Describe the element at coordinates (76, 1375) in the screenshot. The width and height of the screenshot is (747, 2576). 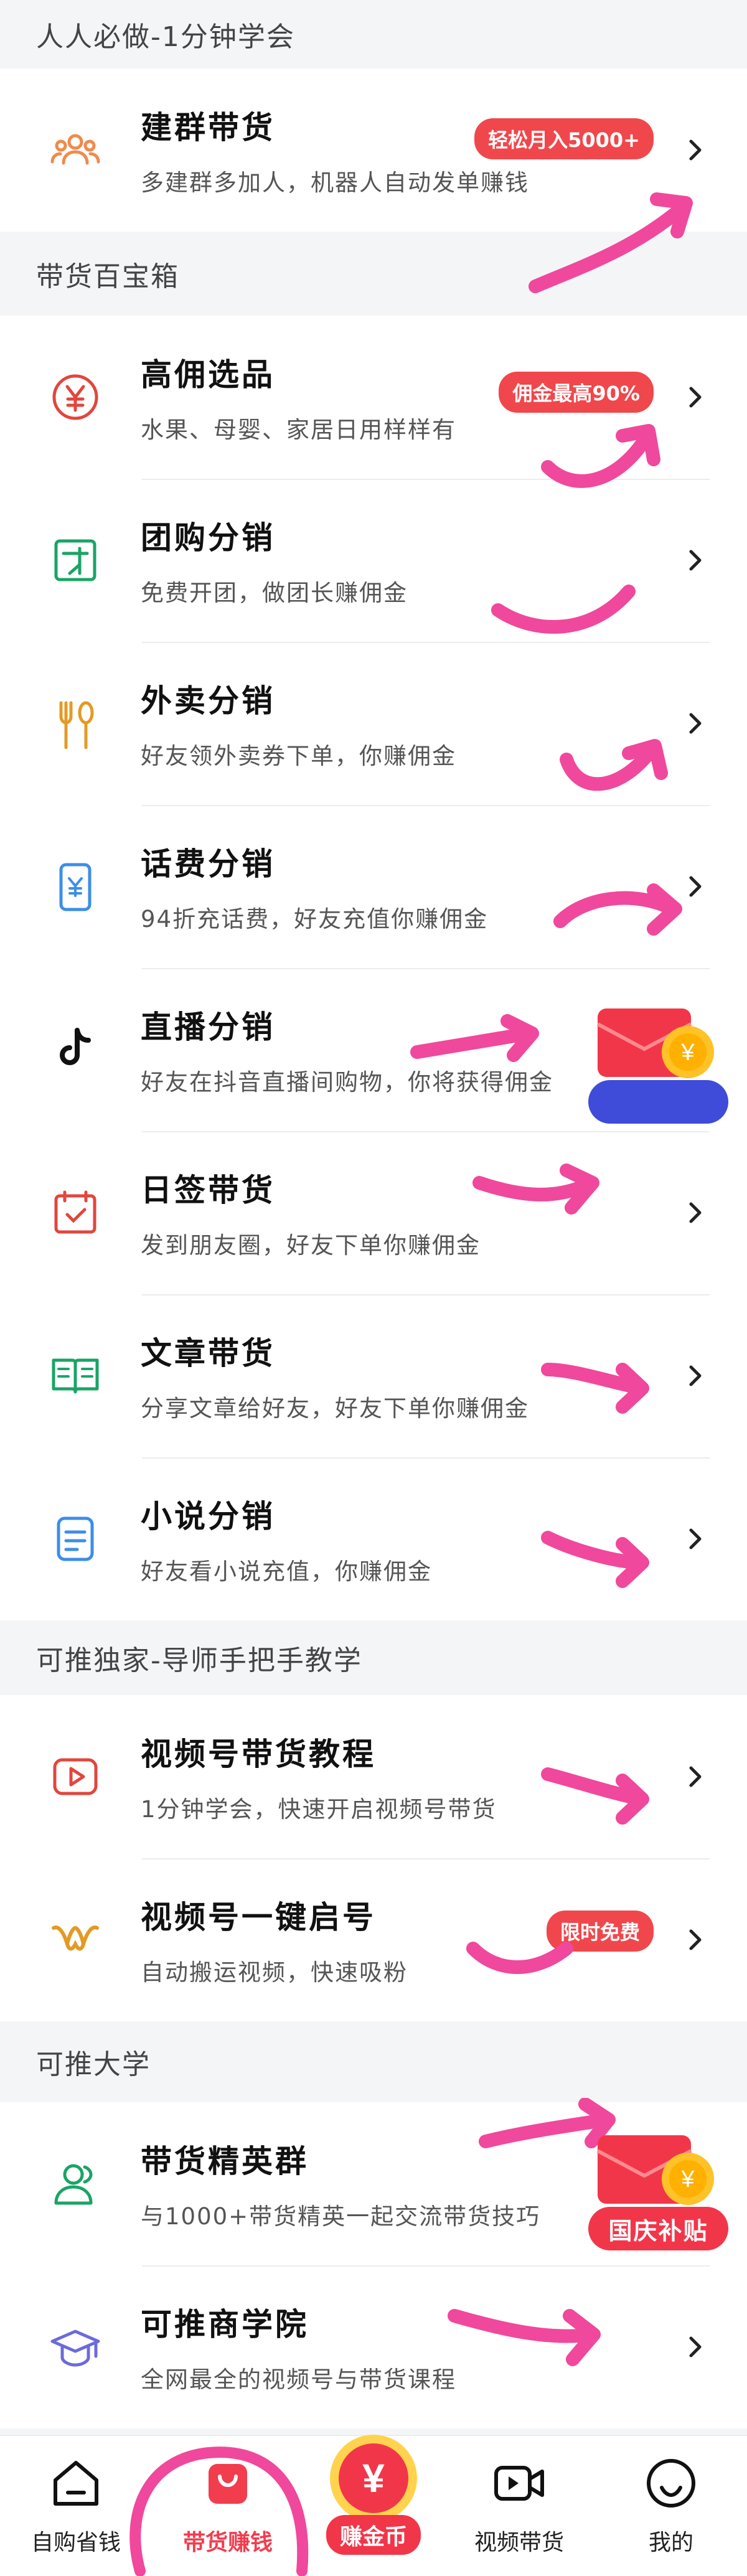
I see `book-icon` at that location.